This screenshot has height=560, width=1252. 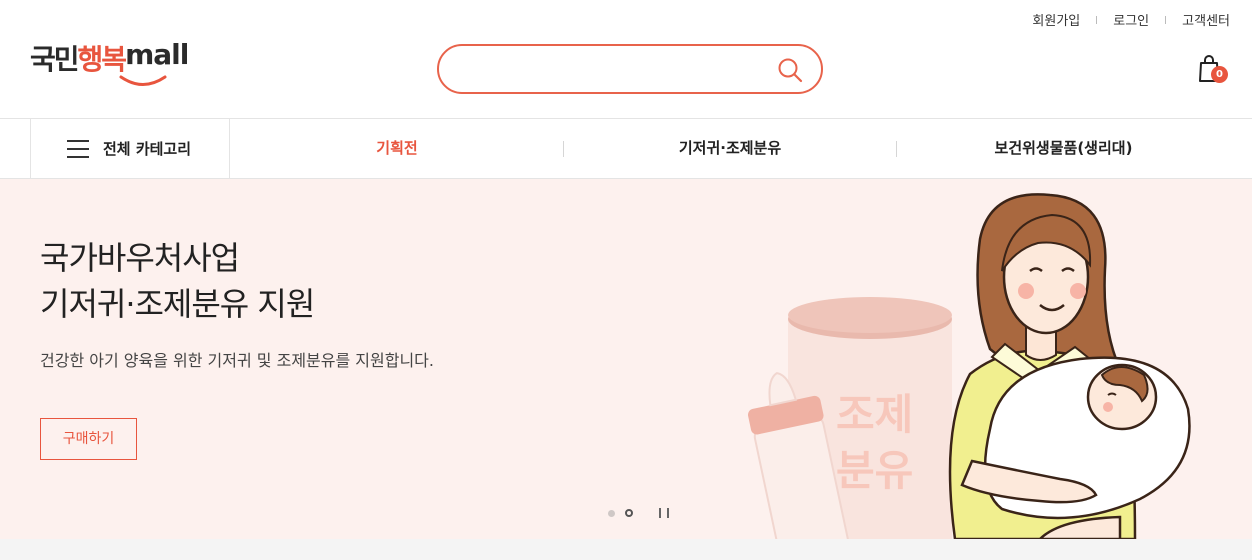 I want to click on menu-icon, so click(x=78, y=148).